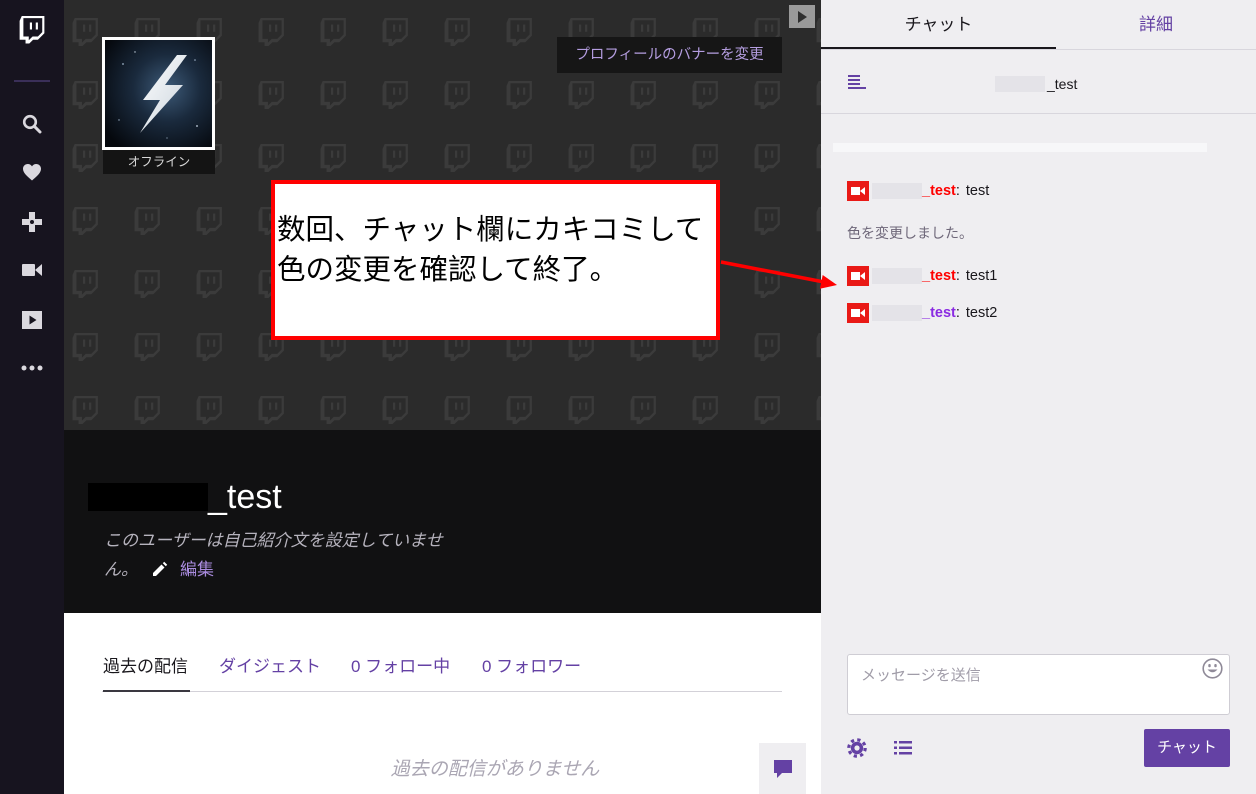 This screenshot has width=1256, height=794. What do you see at coordinates (938, 24) in the screenshot?
I see `tab-chat: チャット` at bounding box center [938, 24].